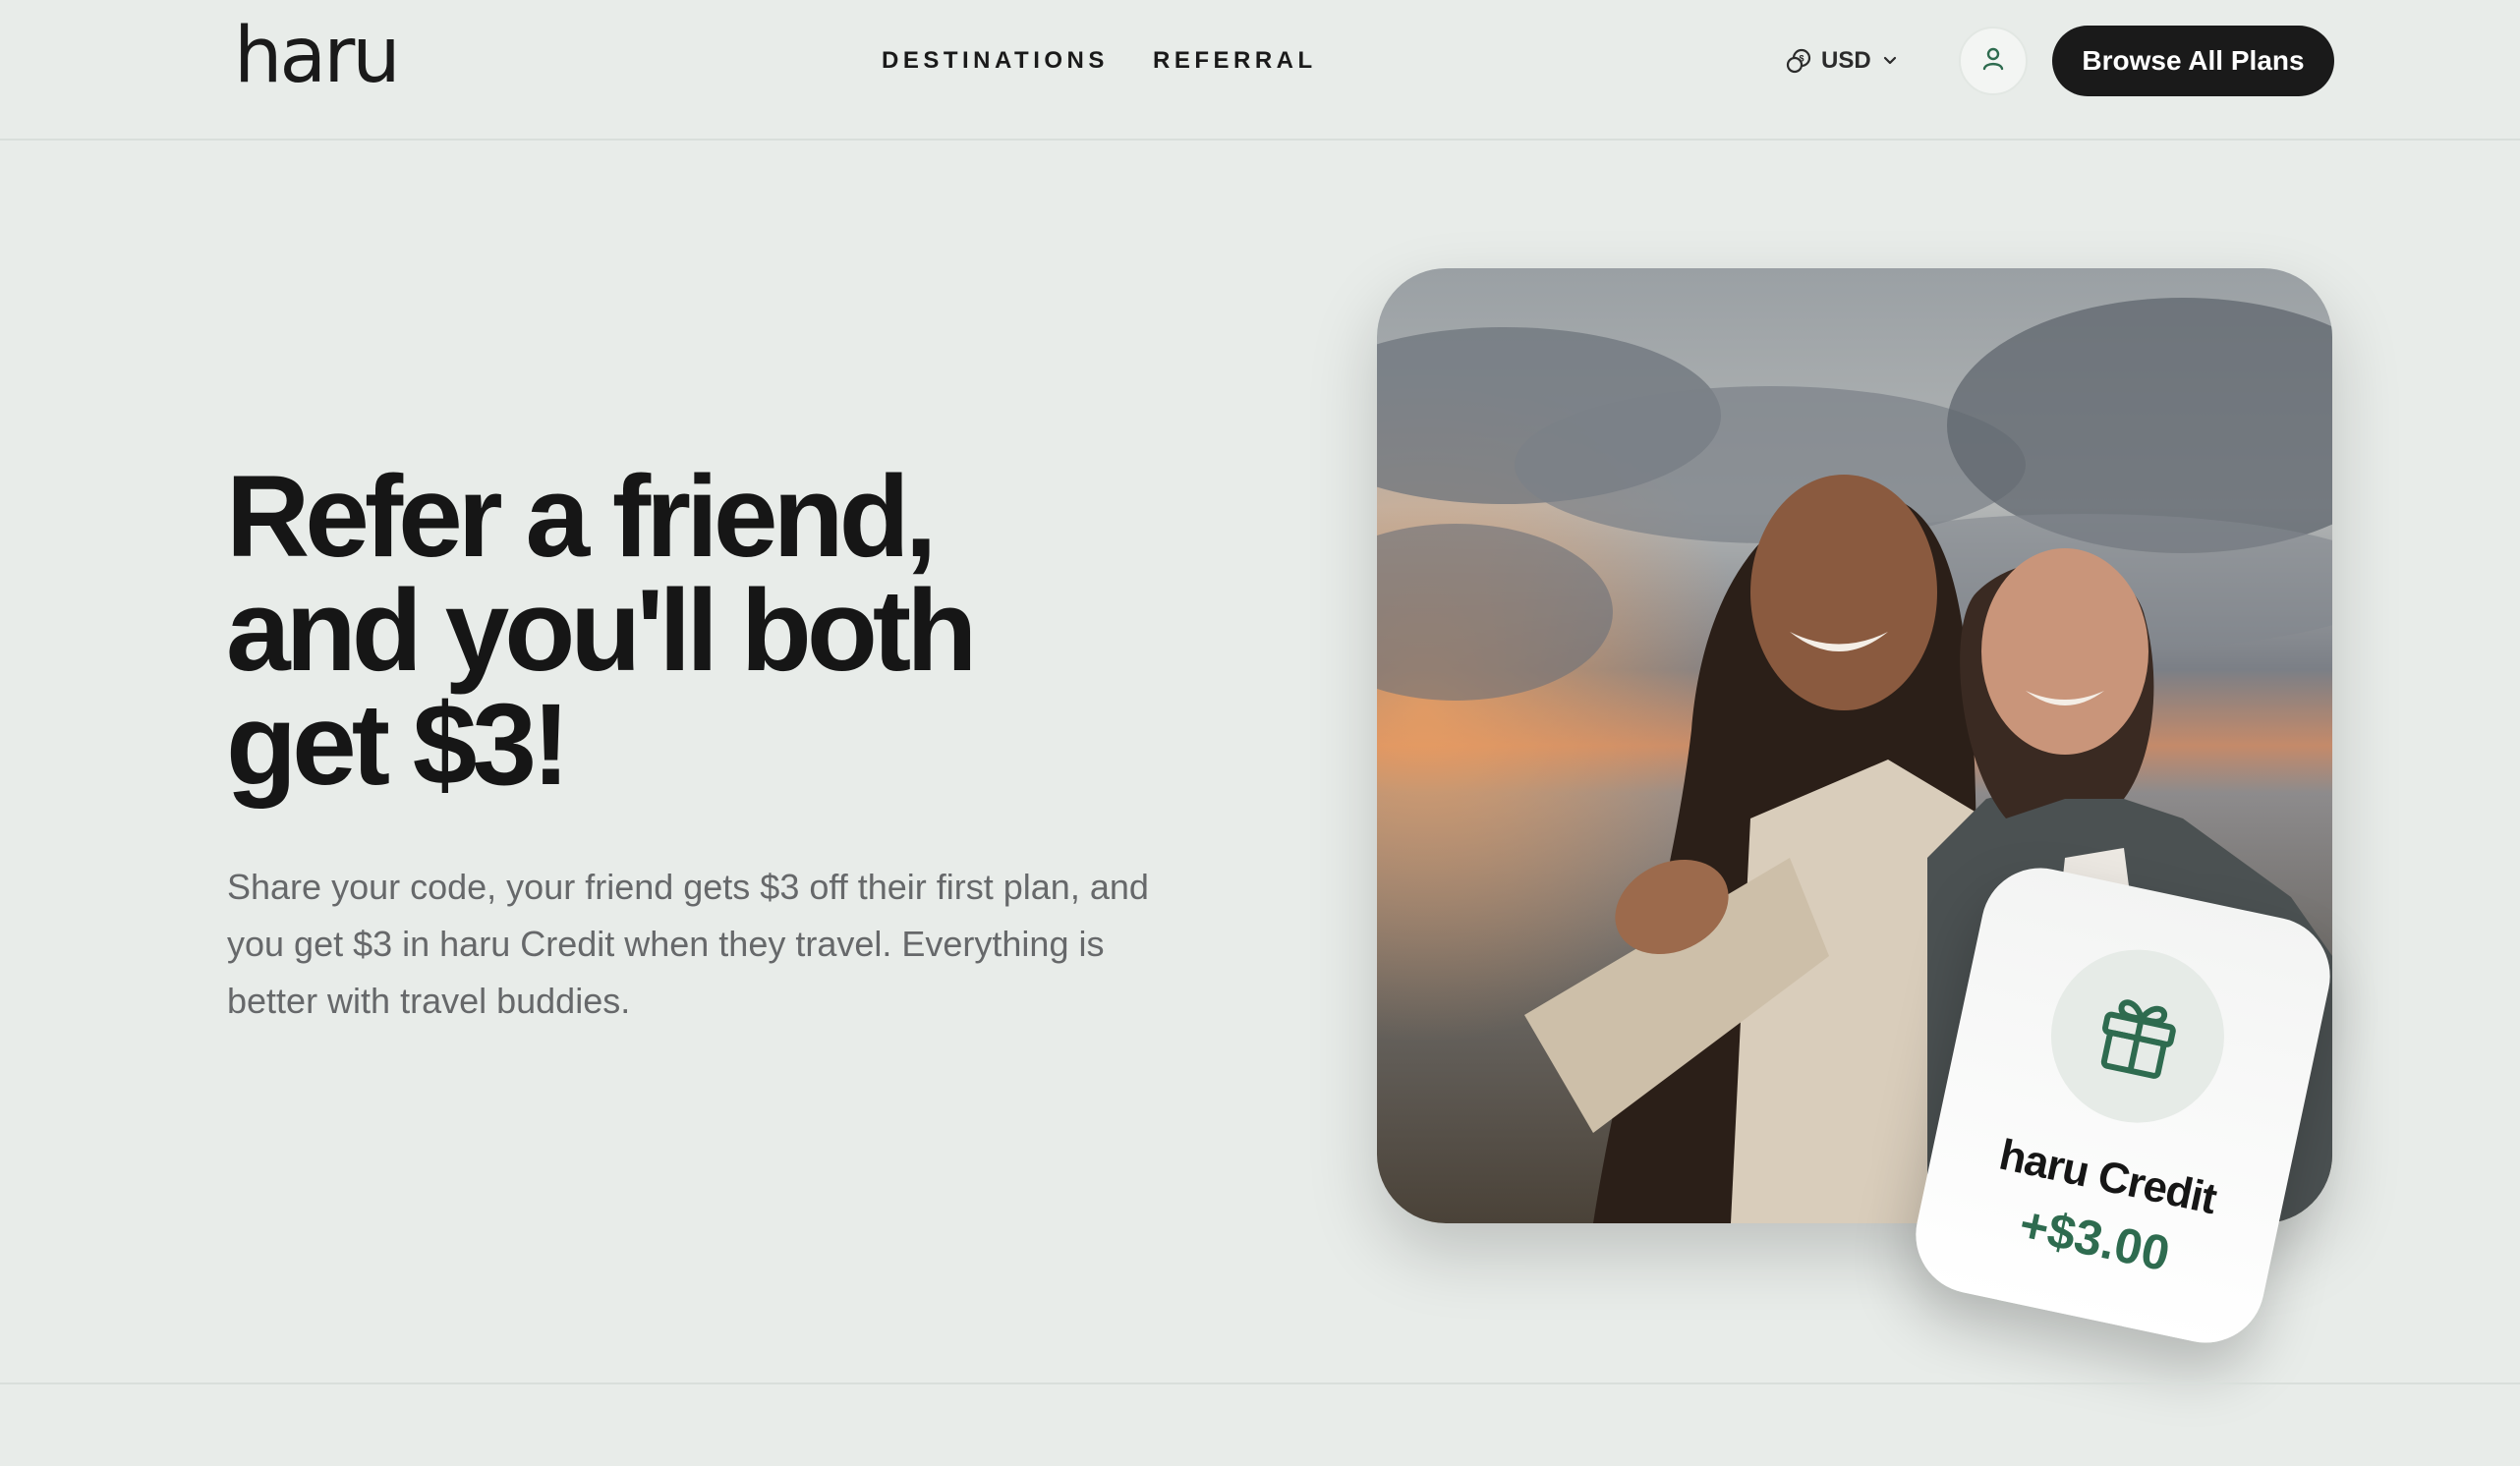 The height and width of the screenshot is (1466, 2520). What do you see at coordinates (2193, 61) in the screenshot?
I see `browse-all-plans-button: Browse All Plans` at bounding box center [2193, 61].